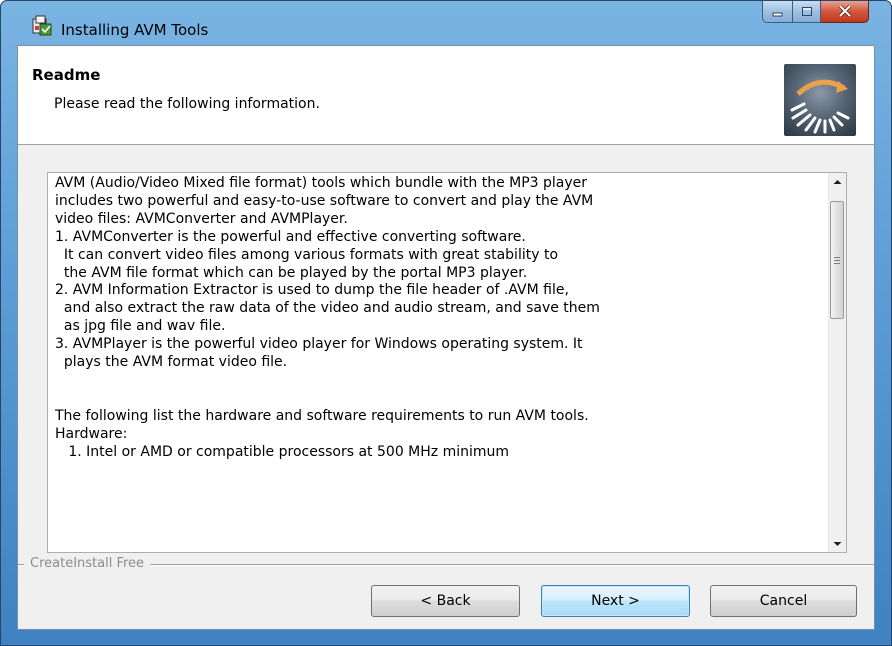 Image resolution: width=892 pixels, height=646 pixels. I want to click on page-subtitle: Please read the following information., so click(187, 104).